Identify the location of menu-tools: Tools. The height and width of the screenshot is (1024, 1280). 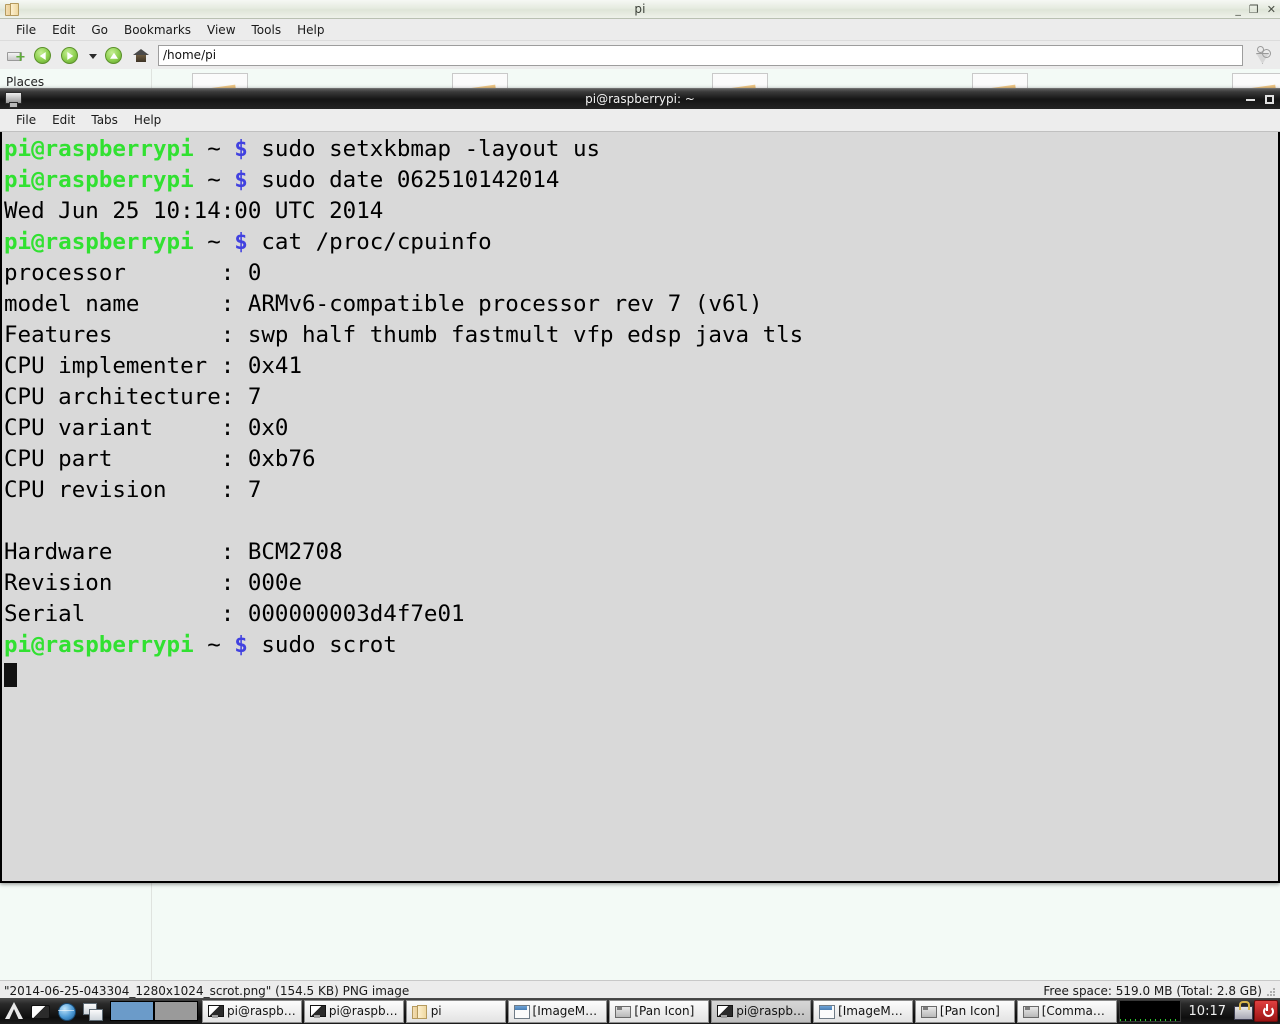
(267, 30).